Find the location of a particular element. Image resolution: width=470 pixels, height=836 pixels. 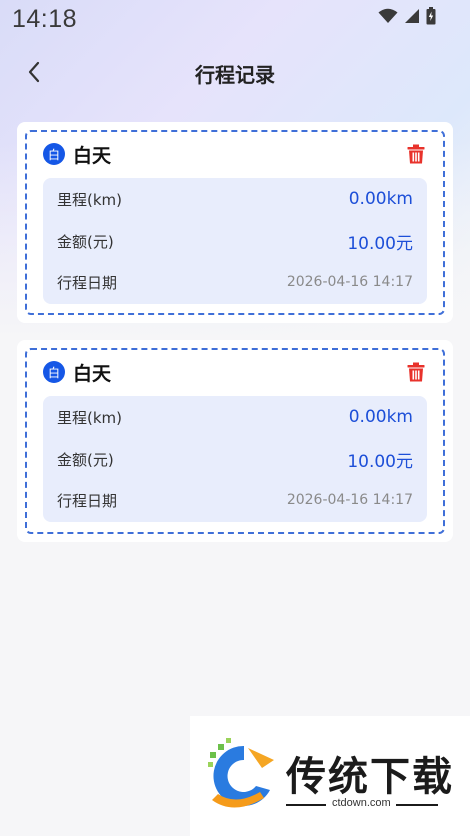

status-time: 14:18 is located at coordinates (45, 19).